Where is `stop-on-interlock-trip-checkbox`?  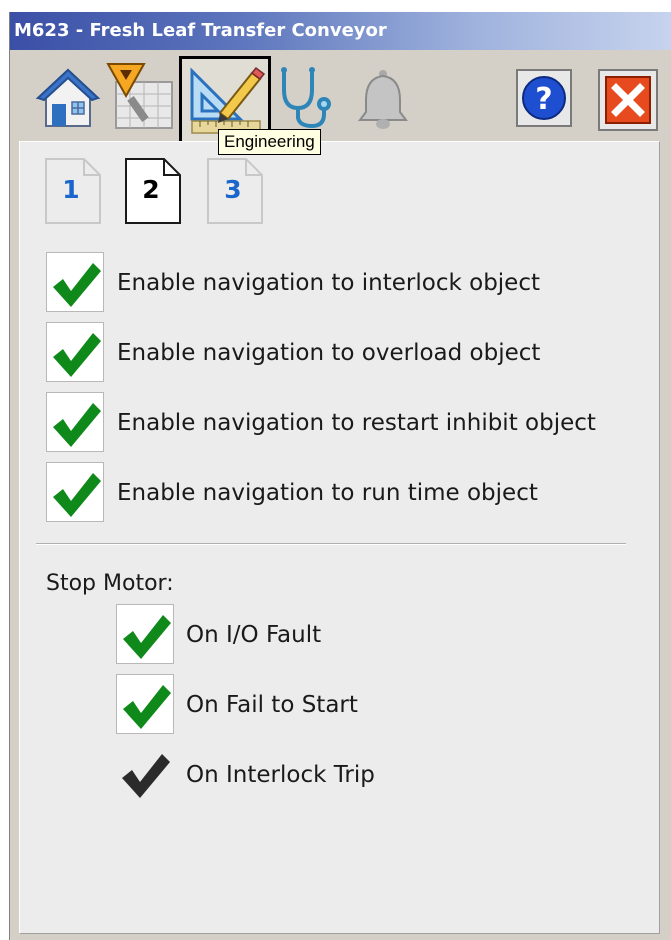
stop-on-interlock-trip-checkbox is located at coordinates (145, 775).